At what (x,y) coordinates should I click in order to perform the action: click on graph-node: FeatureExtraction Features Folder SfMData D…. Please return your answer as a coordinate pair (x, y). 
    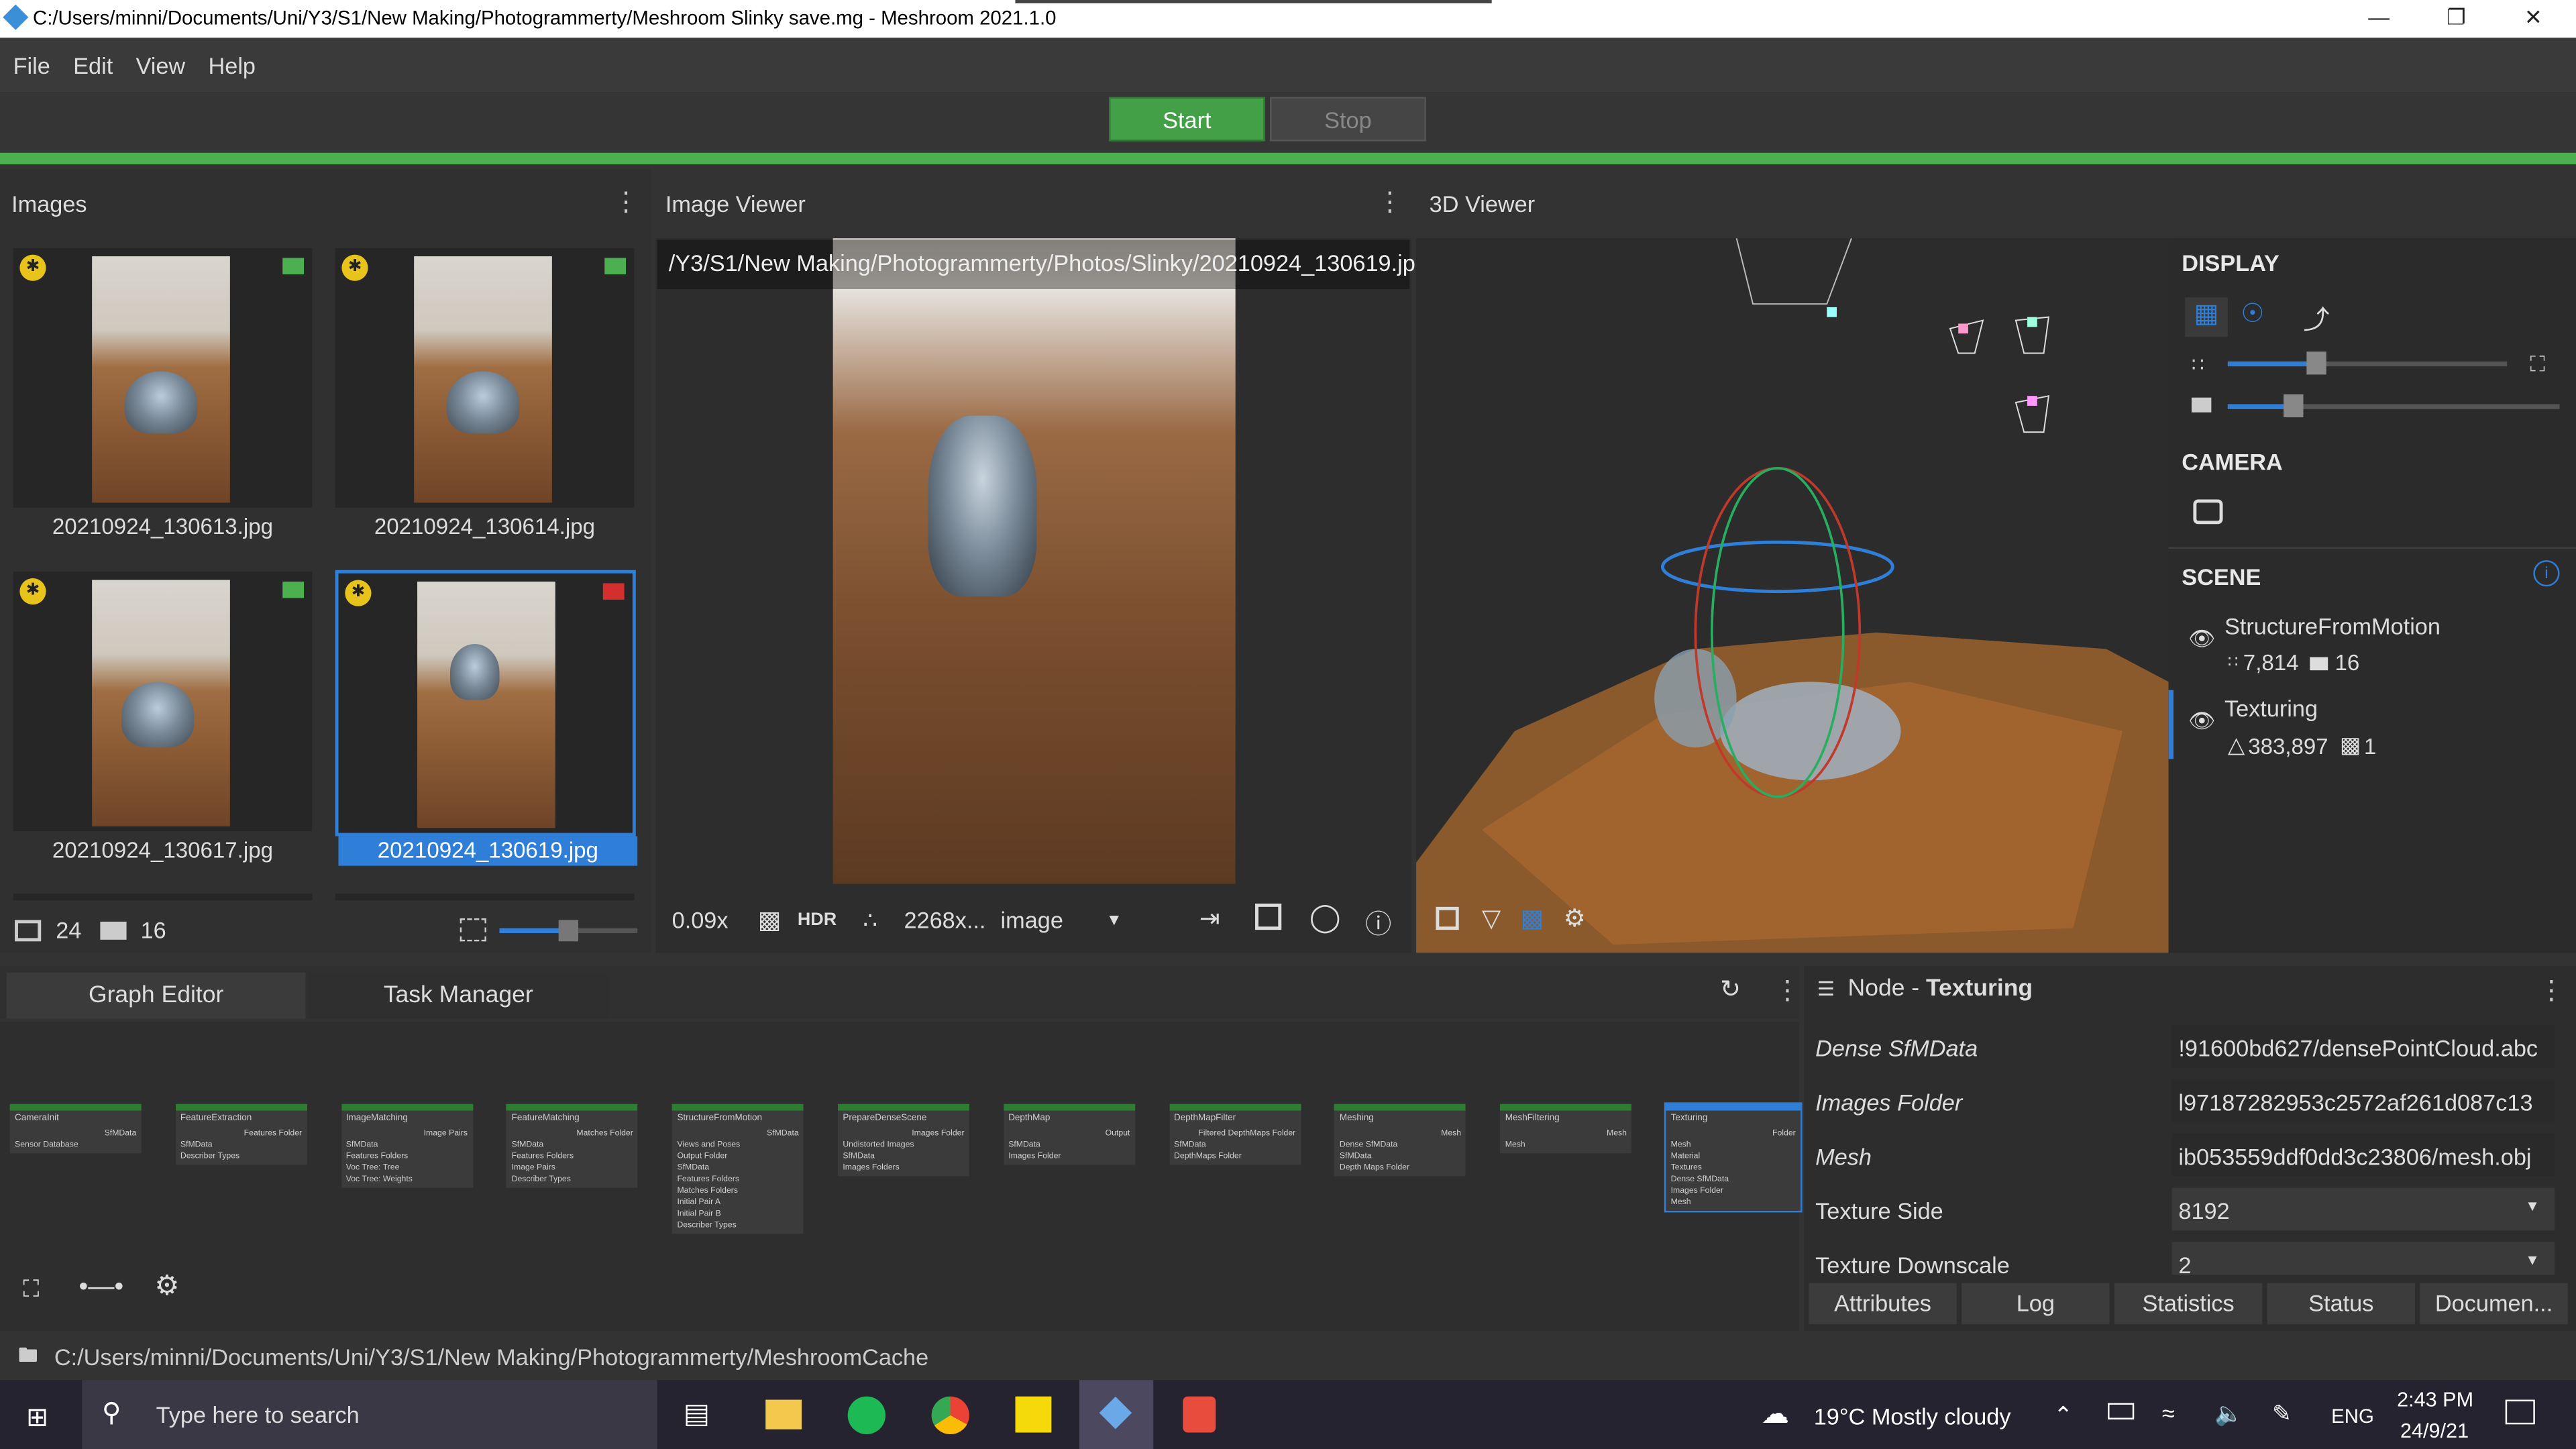
    Looking at the image, I should click on (241, 1134).